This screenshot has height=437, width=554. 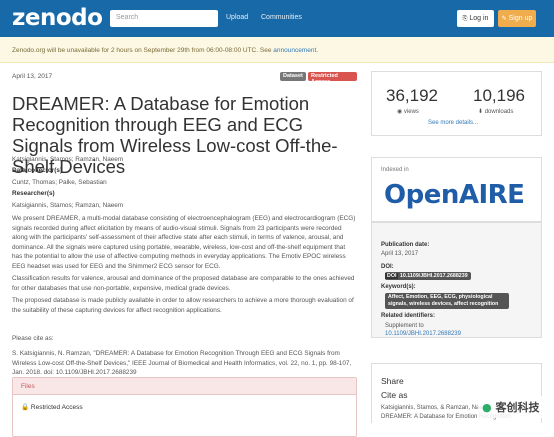 I want to click on cite-label: Please cite as:, so click(x=33, y=338).